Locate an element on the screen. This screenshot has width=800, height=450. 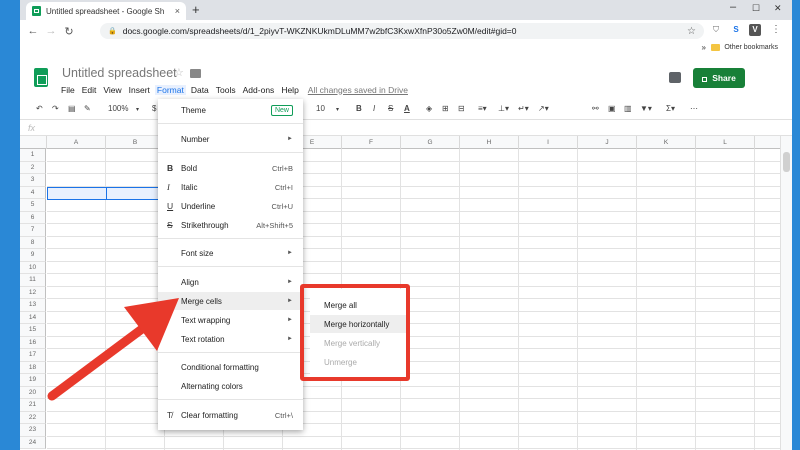
arrow-shaft is located at coordinates (99, 361).